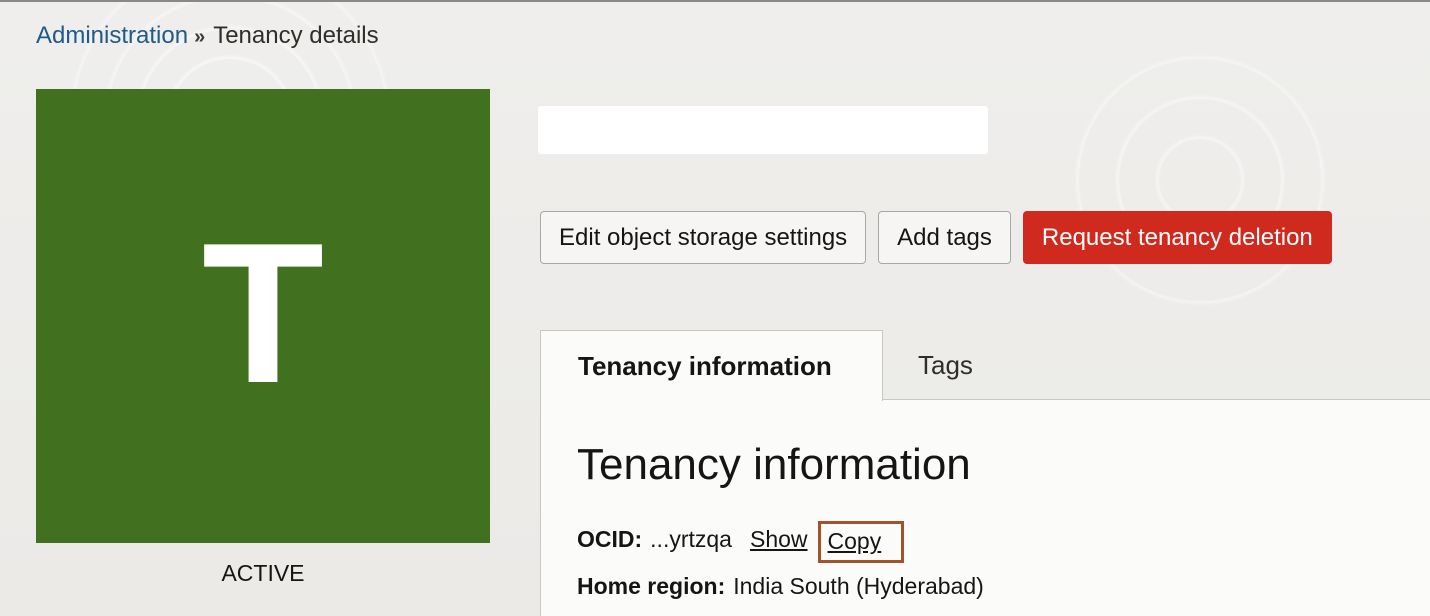  Describe the element at coordinates (1177, 237) in the screenshot. I see `request-tenancy-deletion-button: Request tenancy deletion` at that location.